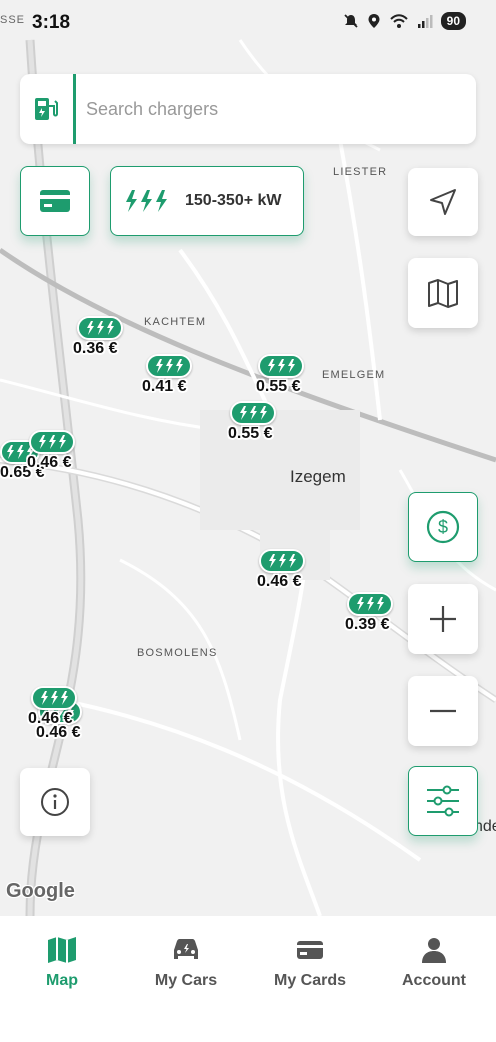 The image size is (496, 1042). Describe the element at coordinates (360, 172) in the screenshot. I see `map-label-liester: LIESTER` at that location.